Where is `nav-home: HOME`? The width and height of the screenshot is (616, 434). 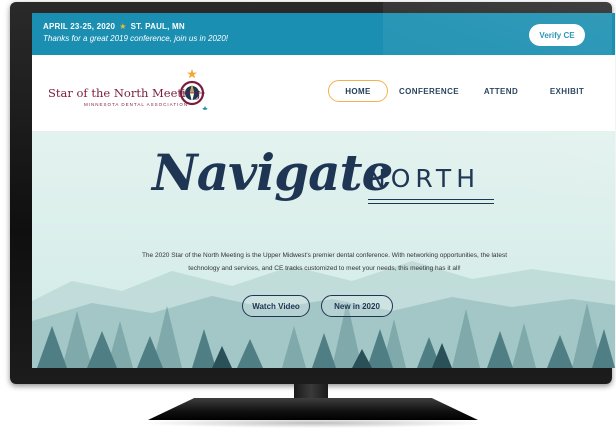
nav-home: HOME is located at coordinates (358, 91).